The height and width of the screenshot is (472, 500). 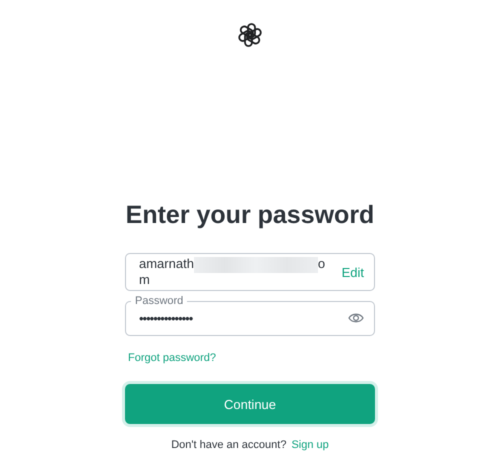 I want to click on email-text-start: amarnath, so click(x=166, y=264).